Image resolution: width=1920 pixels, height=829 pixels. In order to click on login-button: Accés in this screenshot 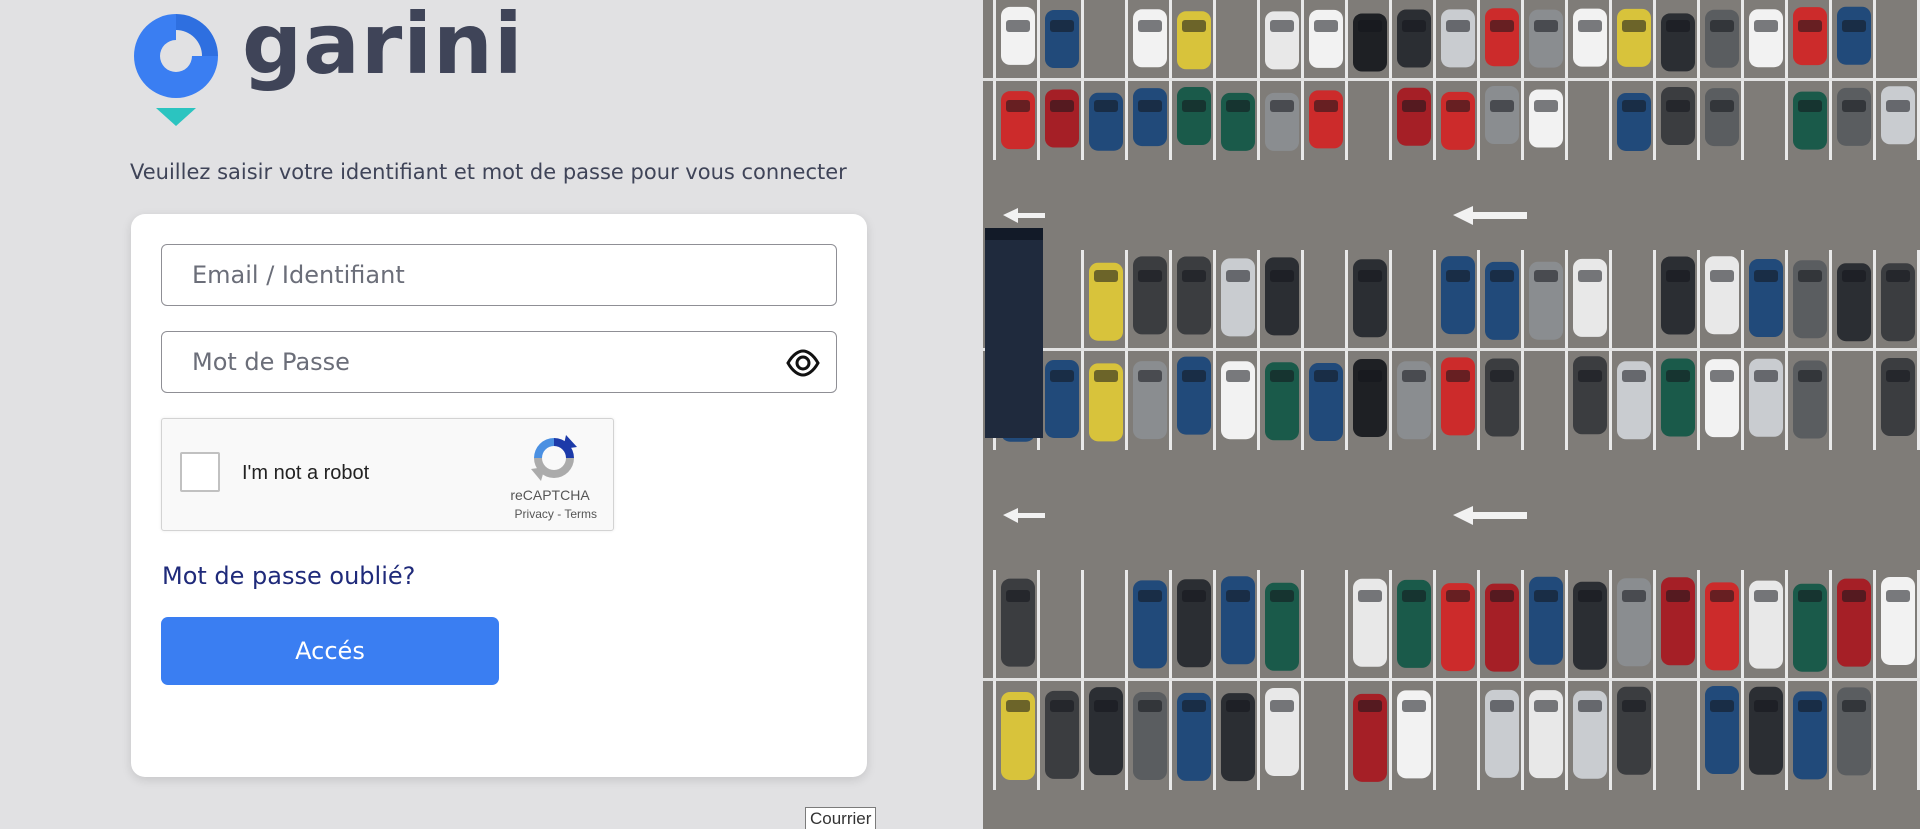, I will do `click(330, 651)`.